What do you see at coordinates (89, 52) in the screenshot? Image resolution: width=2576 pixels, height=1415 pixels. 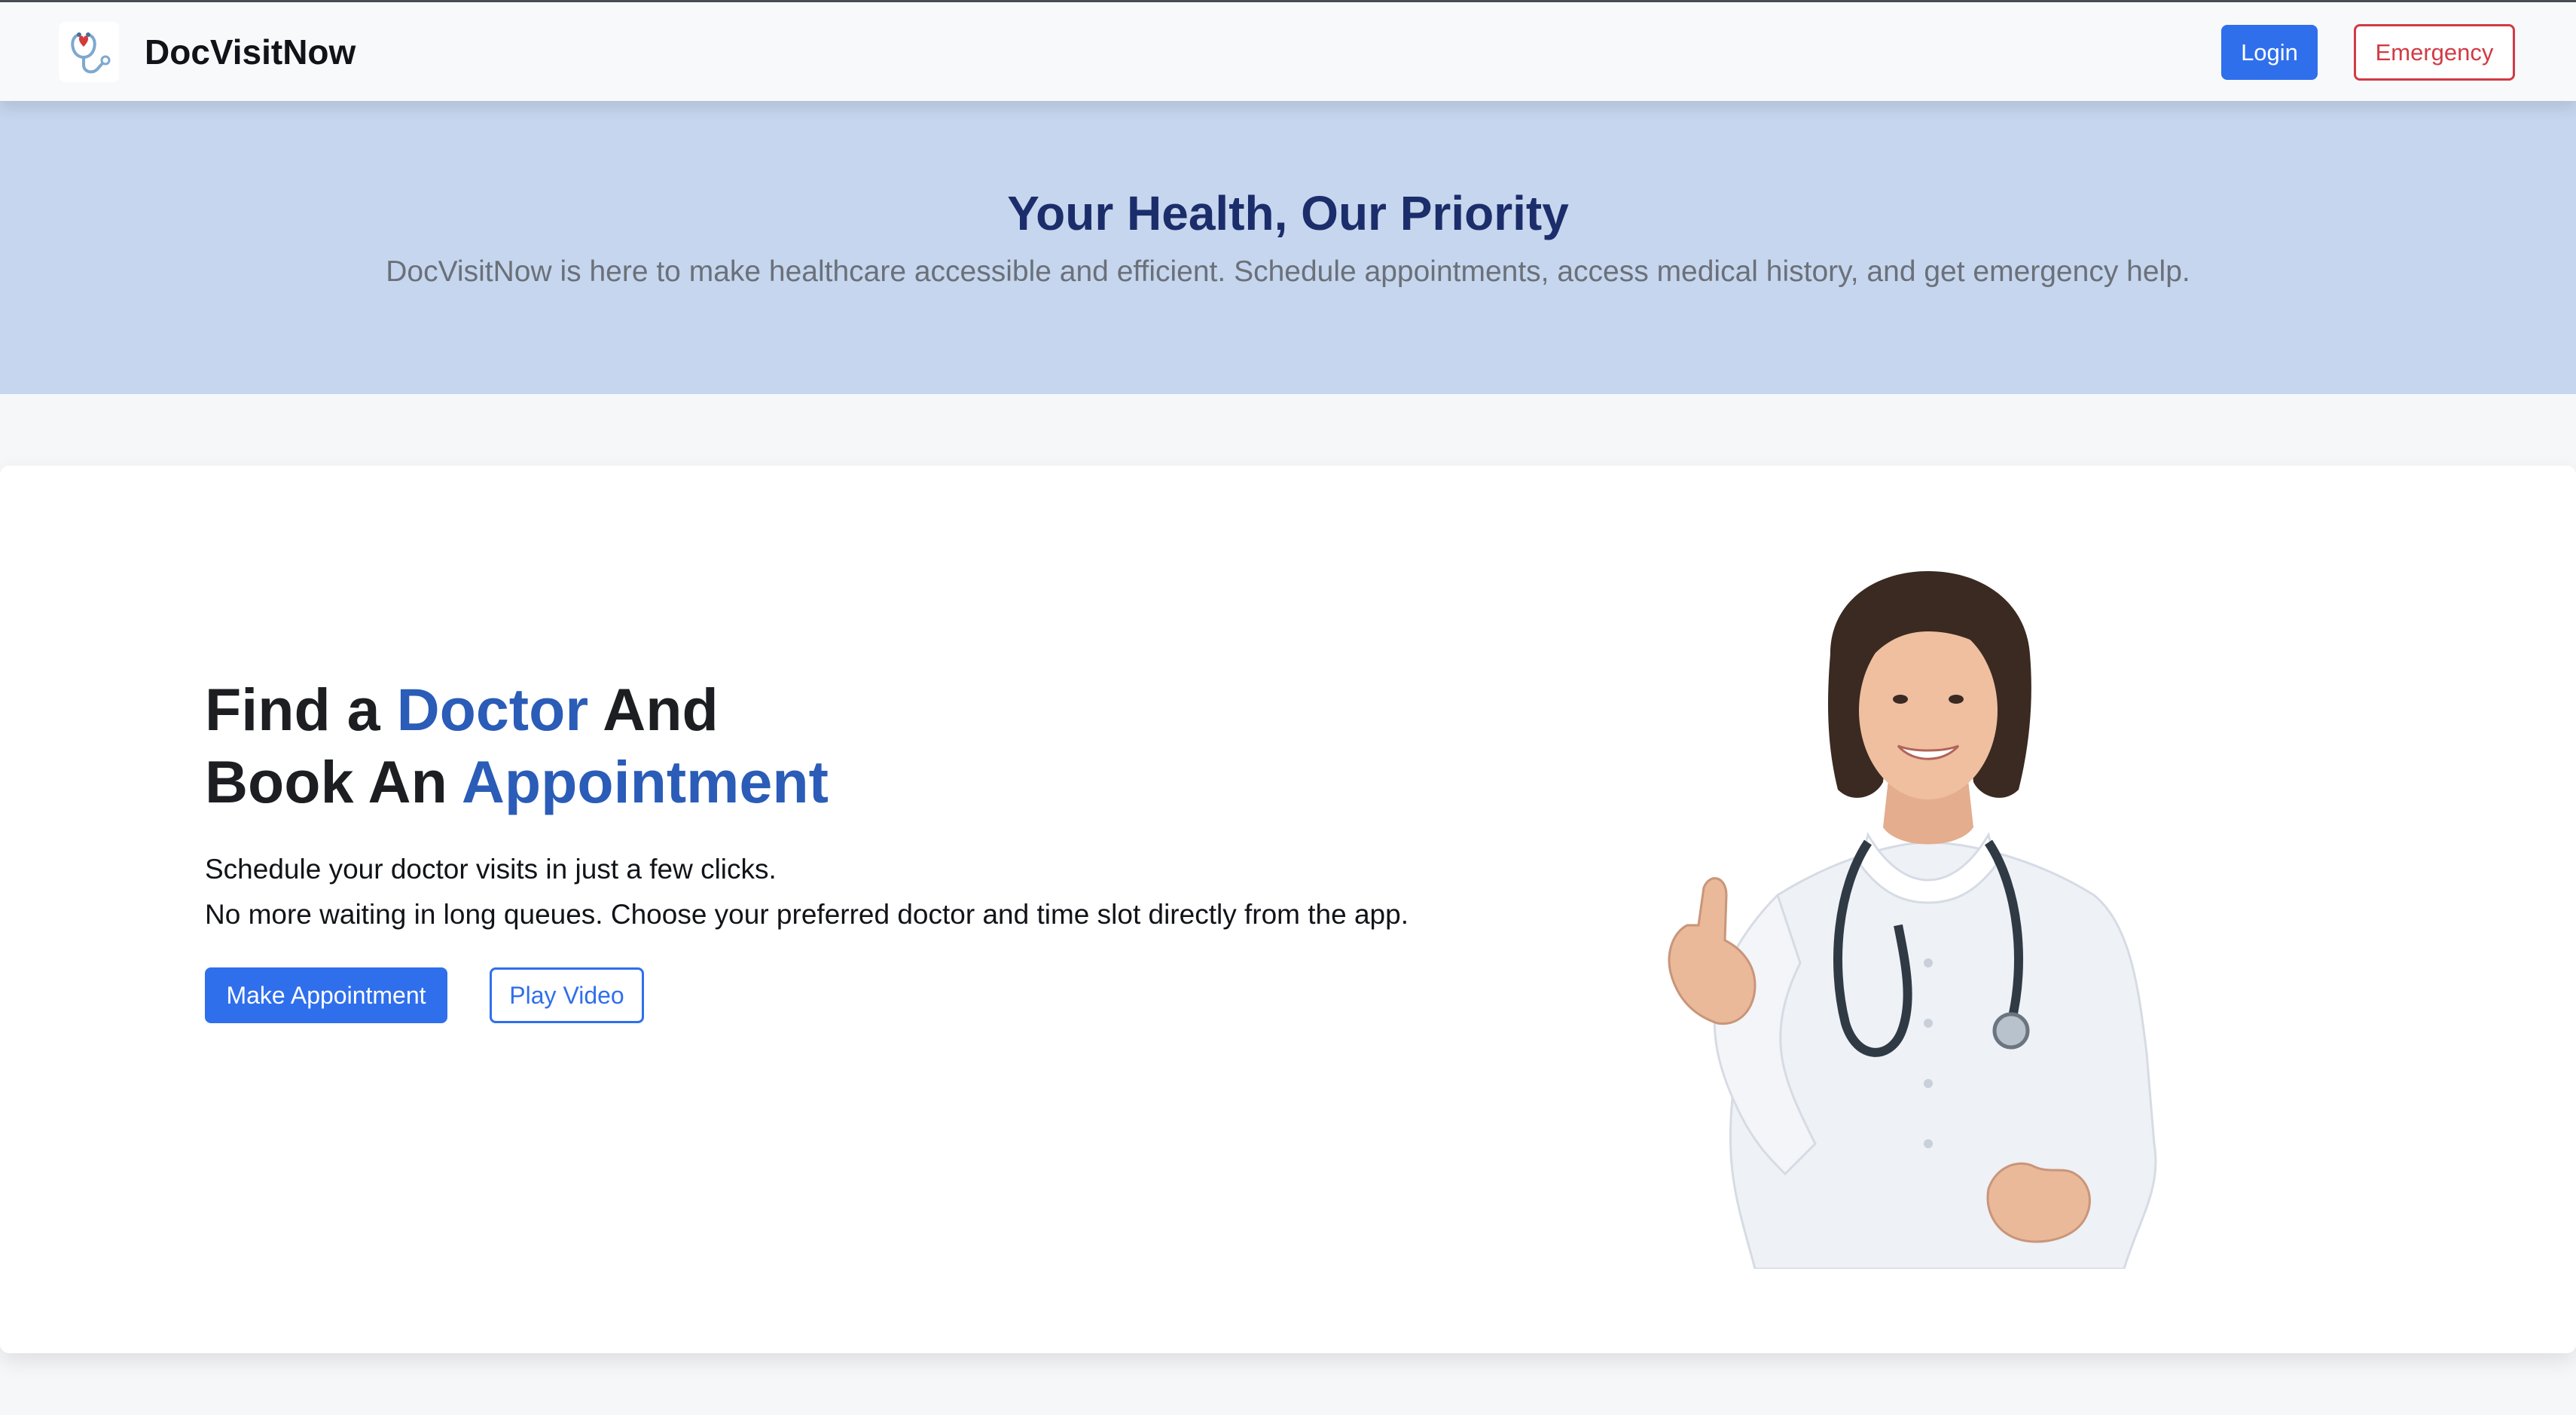 I see `stethoscope-heart-icon` at bounding box center [89, 52].